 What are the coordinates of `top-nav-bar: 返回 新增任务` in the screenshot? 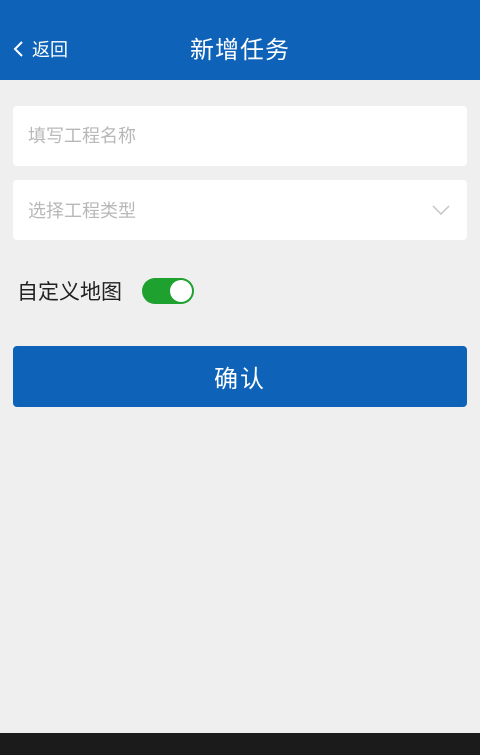 It's located at (240, 40).